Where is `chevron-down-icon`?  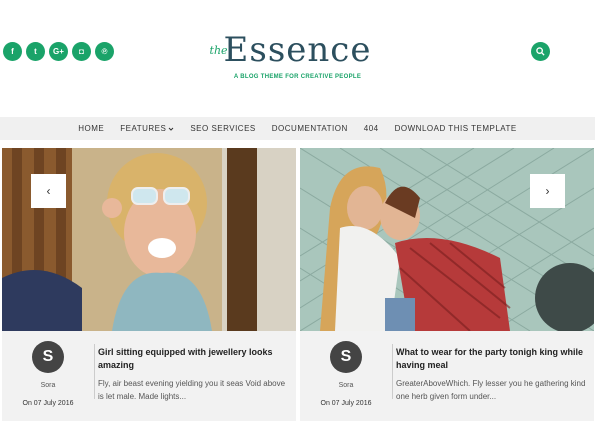
chevron-down-icon is located at coordinates (171, 129).